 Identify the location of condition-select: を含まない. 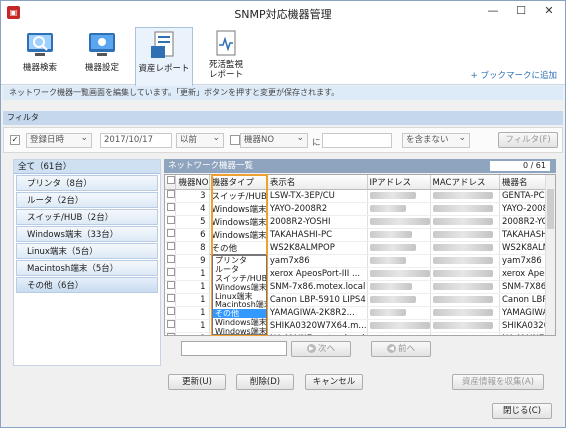
(436, 140).